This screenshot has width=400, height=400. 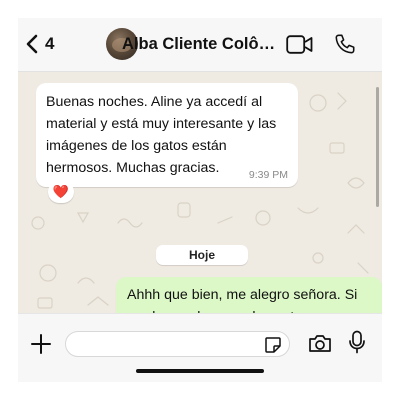 I want to click on video-call-icon, so click(x=299, y=44).